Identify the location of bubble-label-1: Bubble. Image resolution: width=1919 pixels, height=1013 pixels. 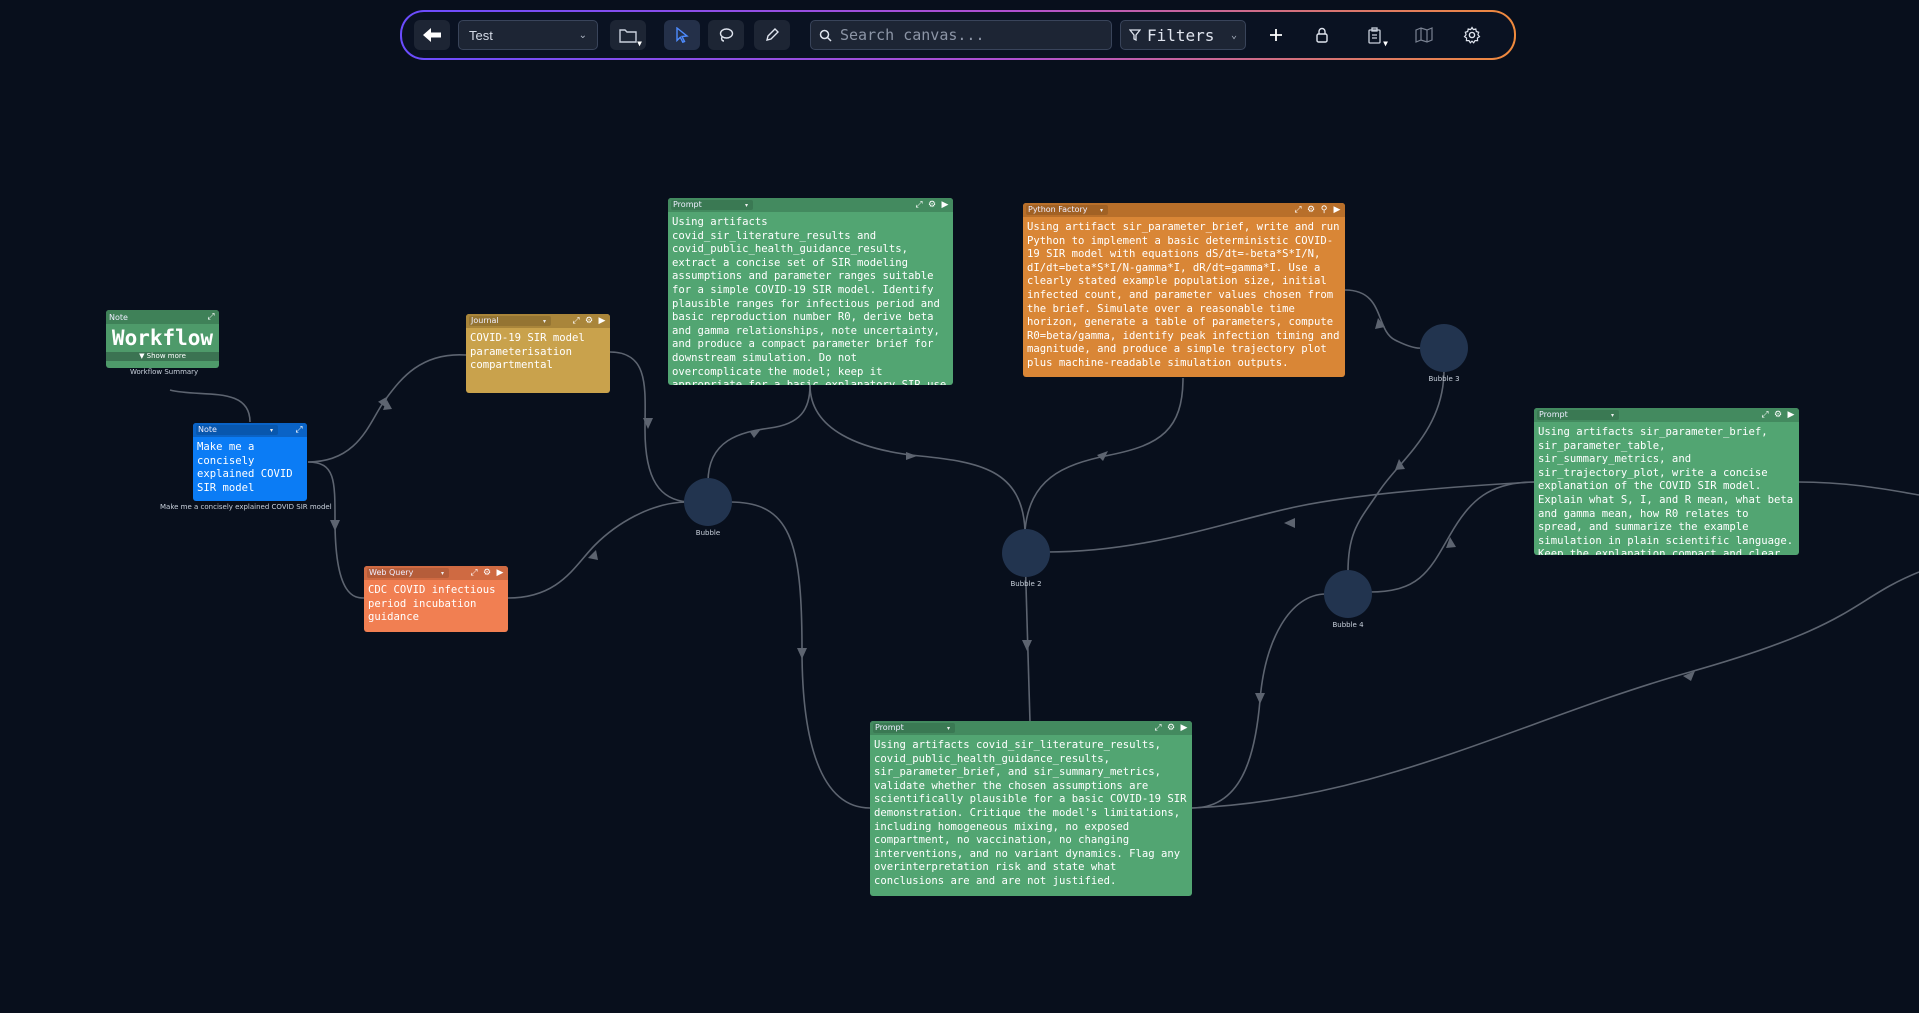
(708, 533).